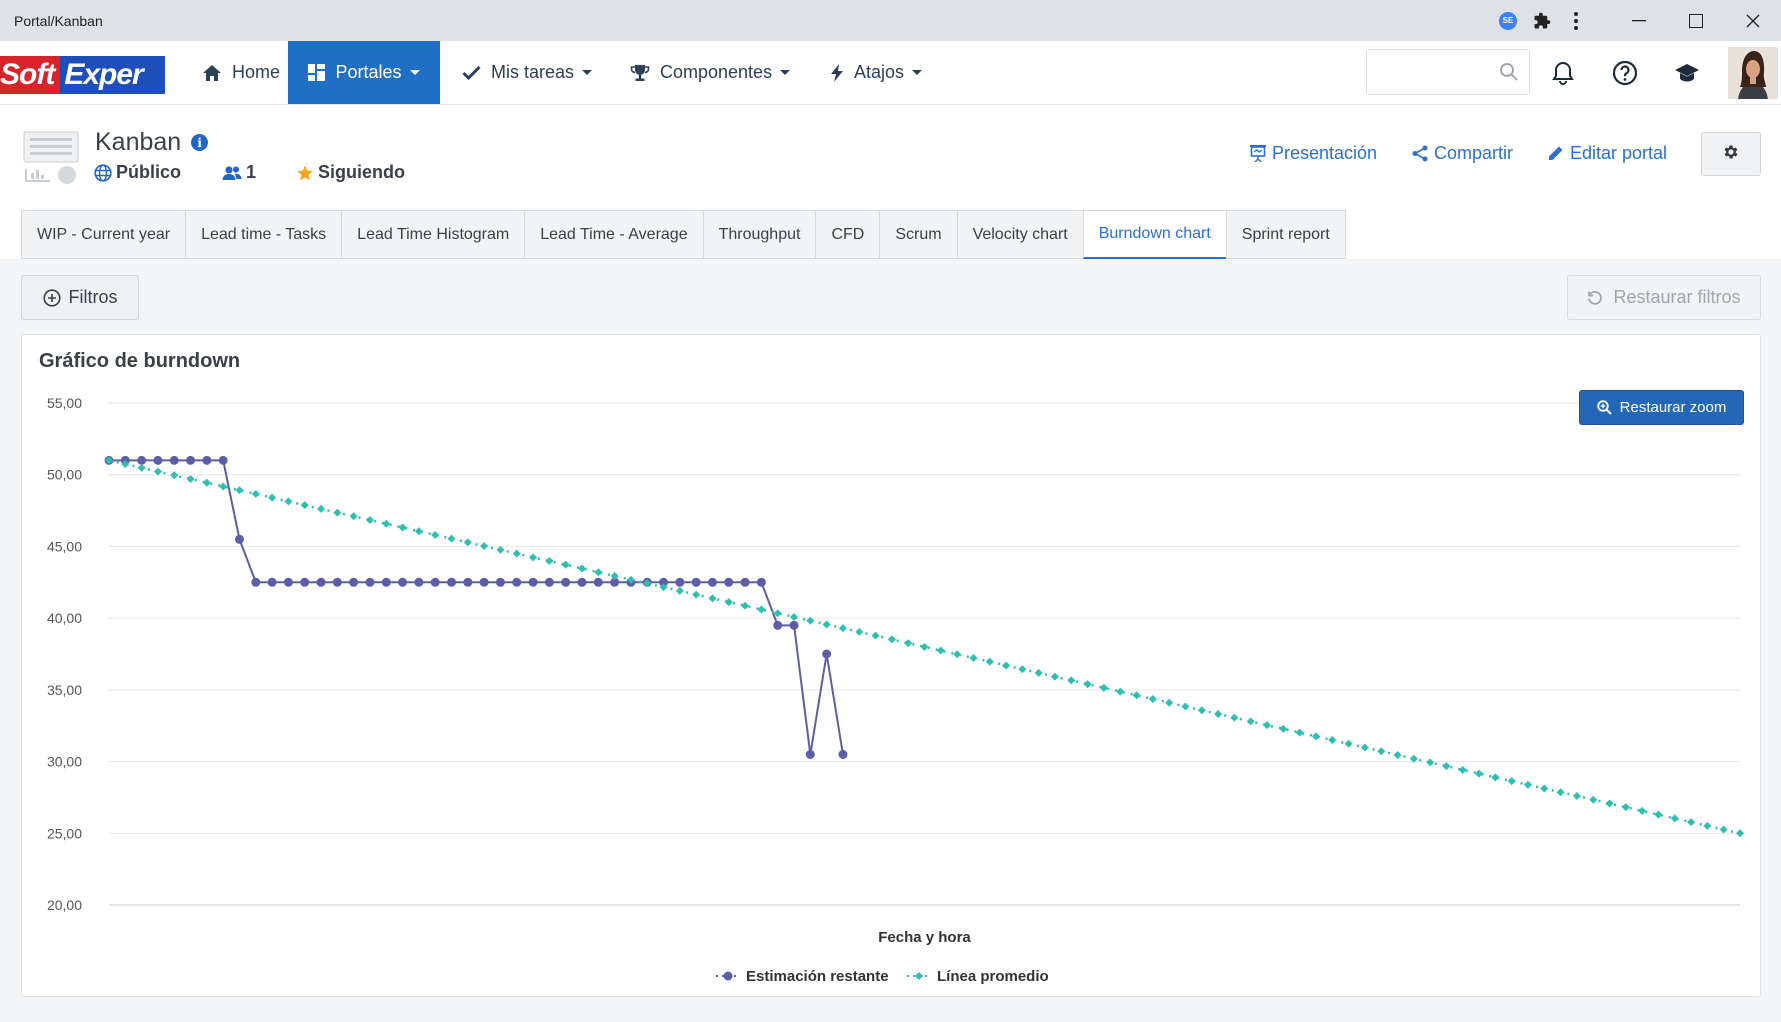  I want to click on zoom-icon, so click(1604, 407).